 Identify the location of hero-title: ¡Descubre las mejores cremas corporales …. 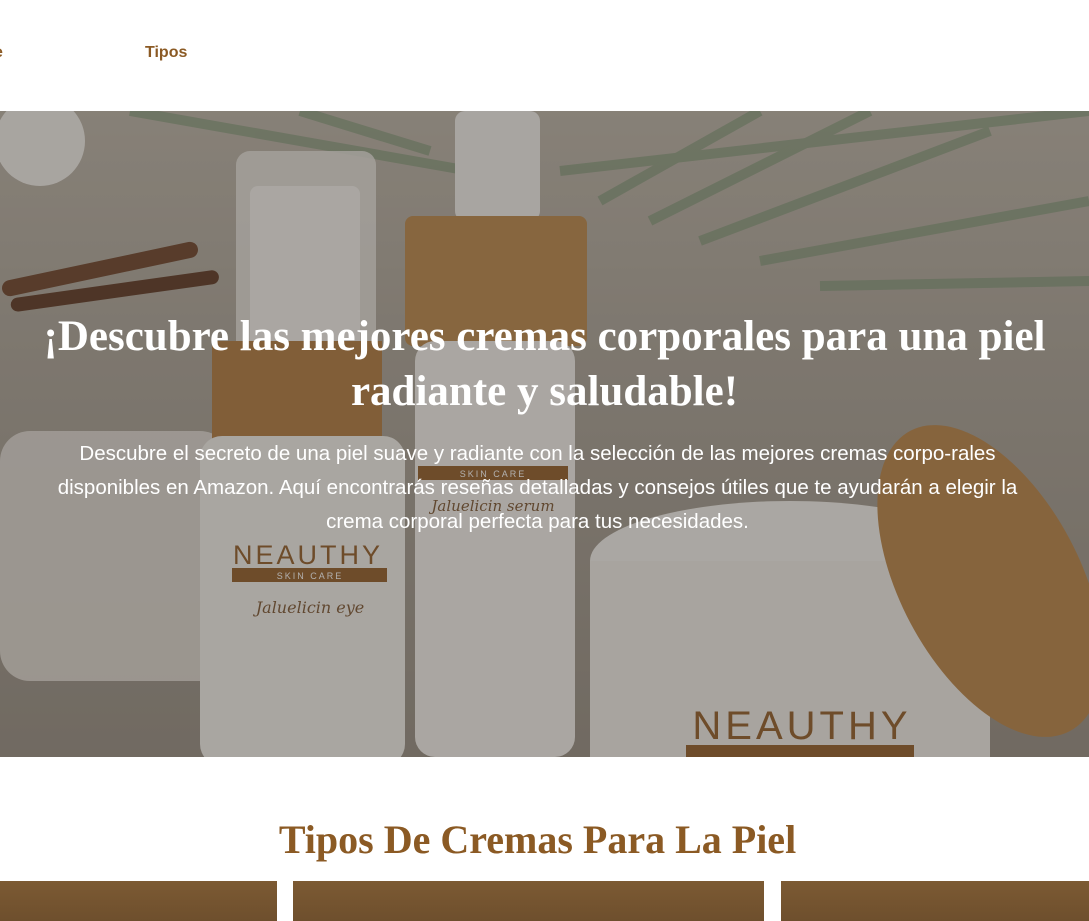
(544, 364).